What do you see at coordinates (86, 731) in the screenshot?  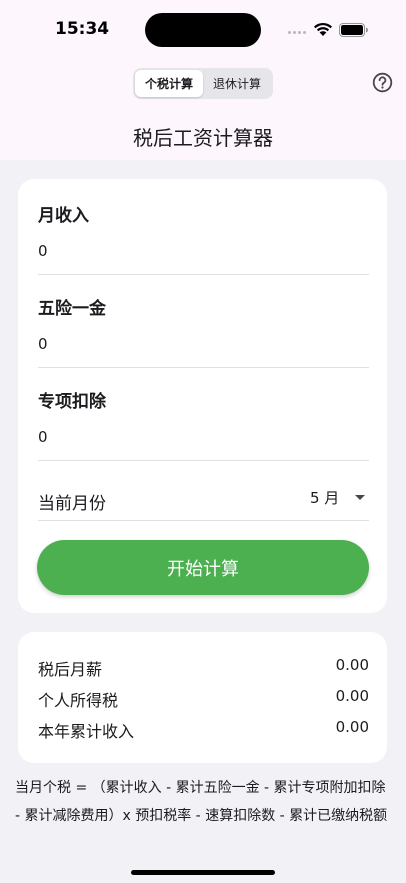 I see `result-label: 本年累计收入` at bounding box center [86, 731].